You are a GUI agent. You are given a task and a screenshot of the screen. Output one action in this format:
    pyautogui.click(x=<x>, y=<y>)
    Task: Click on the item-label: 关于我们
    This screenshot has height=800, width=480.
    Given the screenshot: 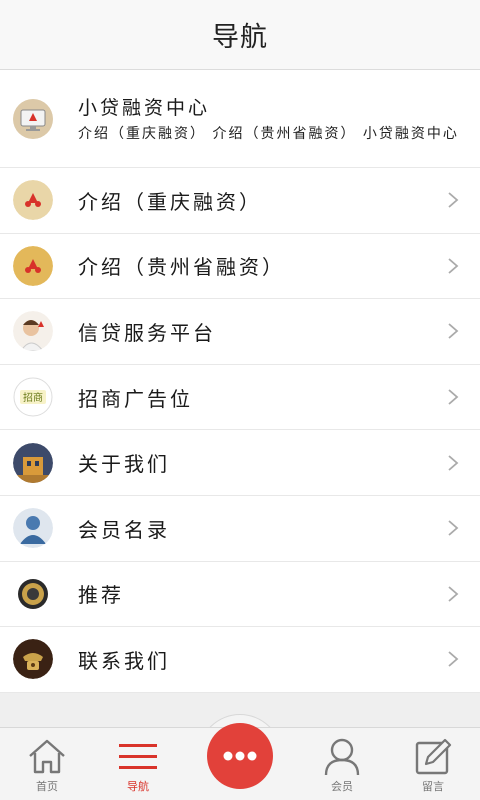 What is the action you would take?
    pyautogui.click(x=124, y=464)
    